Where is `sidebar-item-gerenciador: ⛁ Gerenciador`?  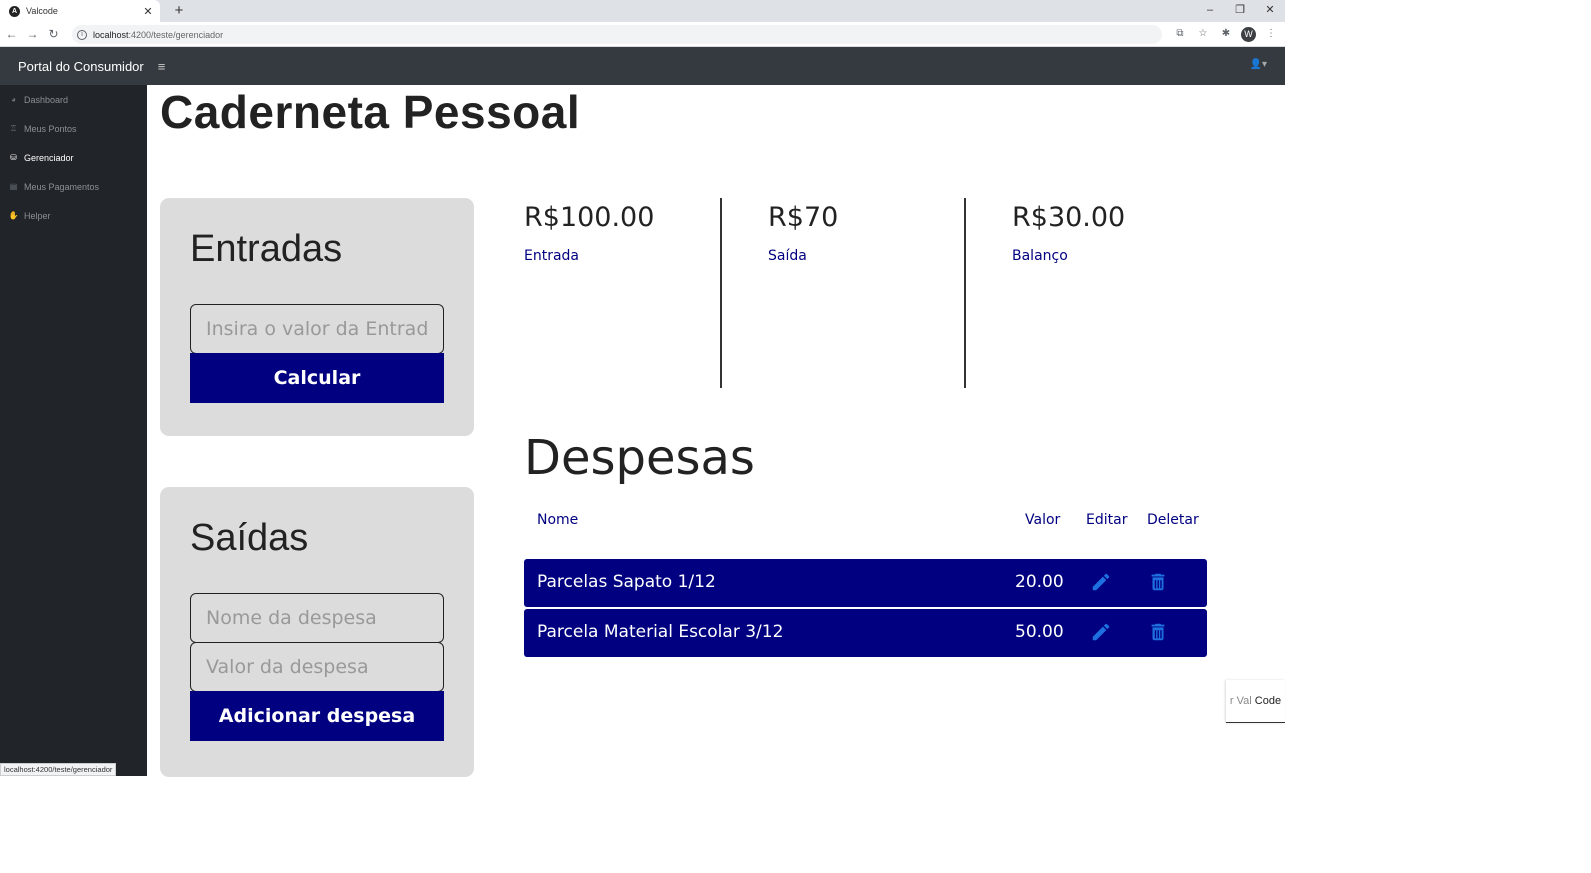 sidebar-item-gerenciador: ⛁ Gerenciador is located at coordinates (73, 157).